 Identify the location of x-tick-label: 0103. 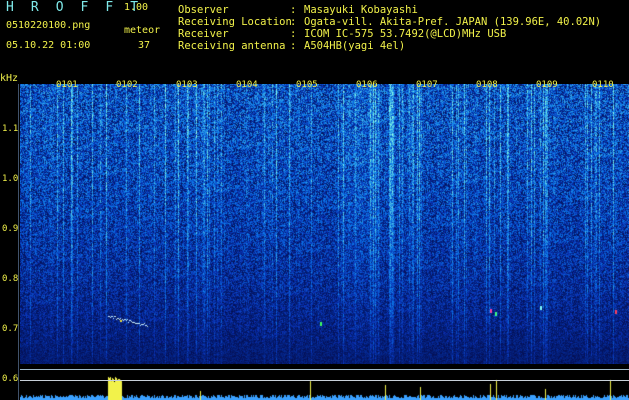
(187, 85).